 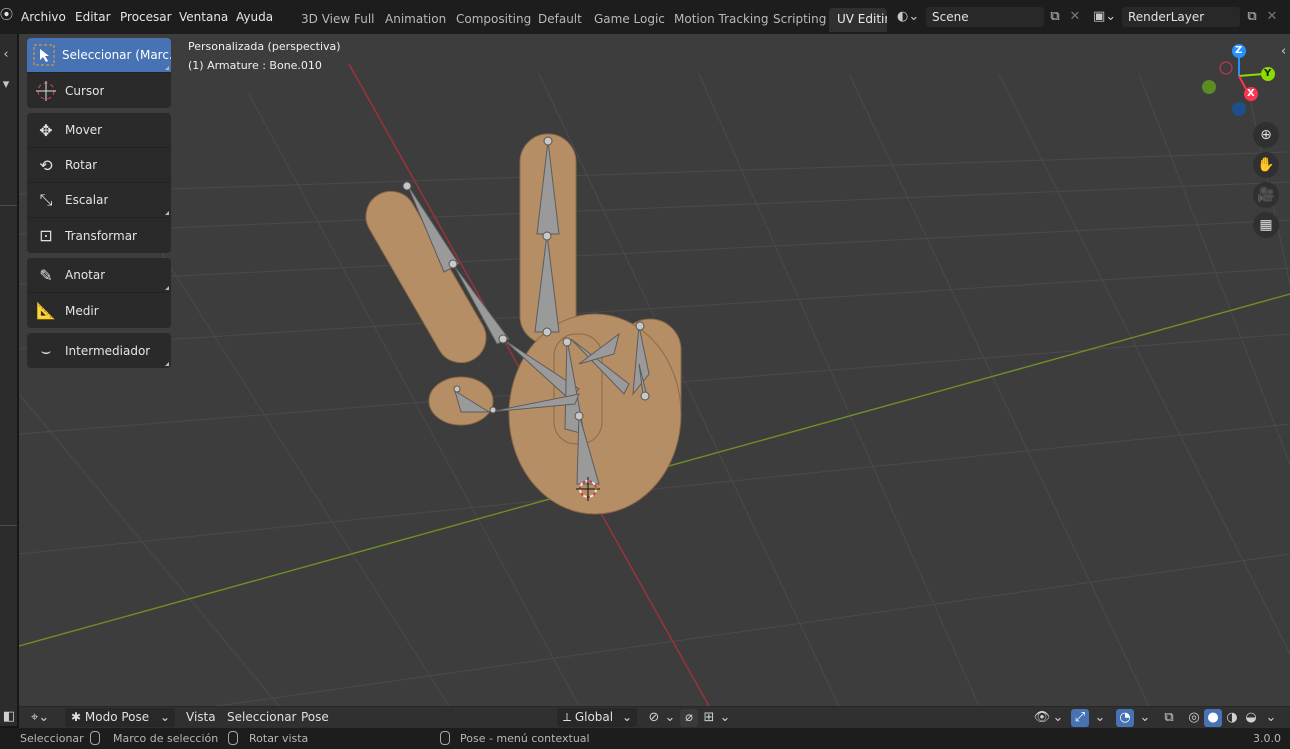 What do you see at coordinates (1194, 718) in the screenshot?
I see `wireframe-shading-icon: ◎` at bounding box center [1194, 718].